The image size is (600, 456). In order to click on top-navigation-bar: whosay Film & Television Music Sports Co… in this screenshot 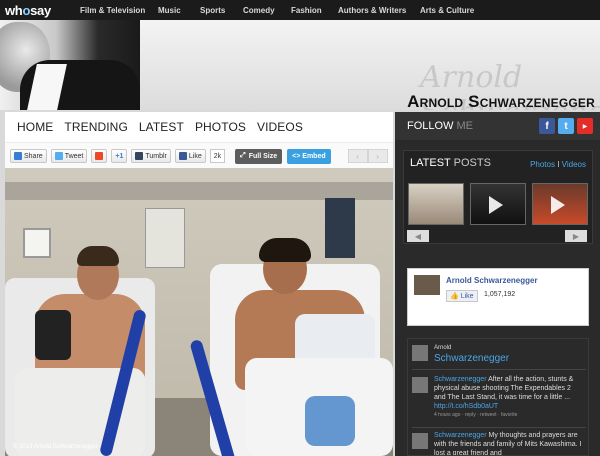, I will do `click(300, 10)`.